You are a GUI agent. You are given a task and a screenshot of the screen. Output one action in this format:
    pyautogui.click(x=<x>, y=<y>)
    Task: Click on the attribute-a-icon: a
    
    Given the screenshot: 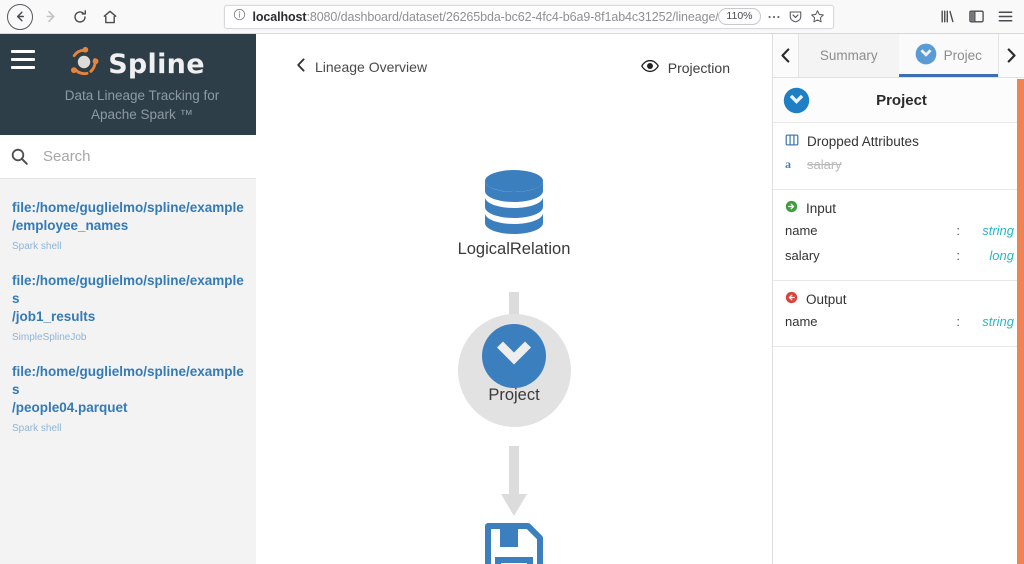 What is the action you would take?
    pyautogui.click(x=788, y=164)
    